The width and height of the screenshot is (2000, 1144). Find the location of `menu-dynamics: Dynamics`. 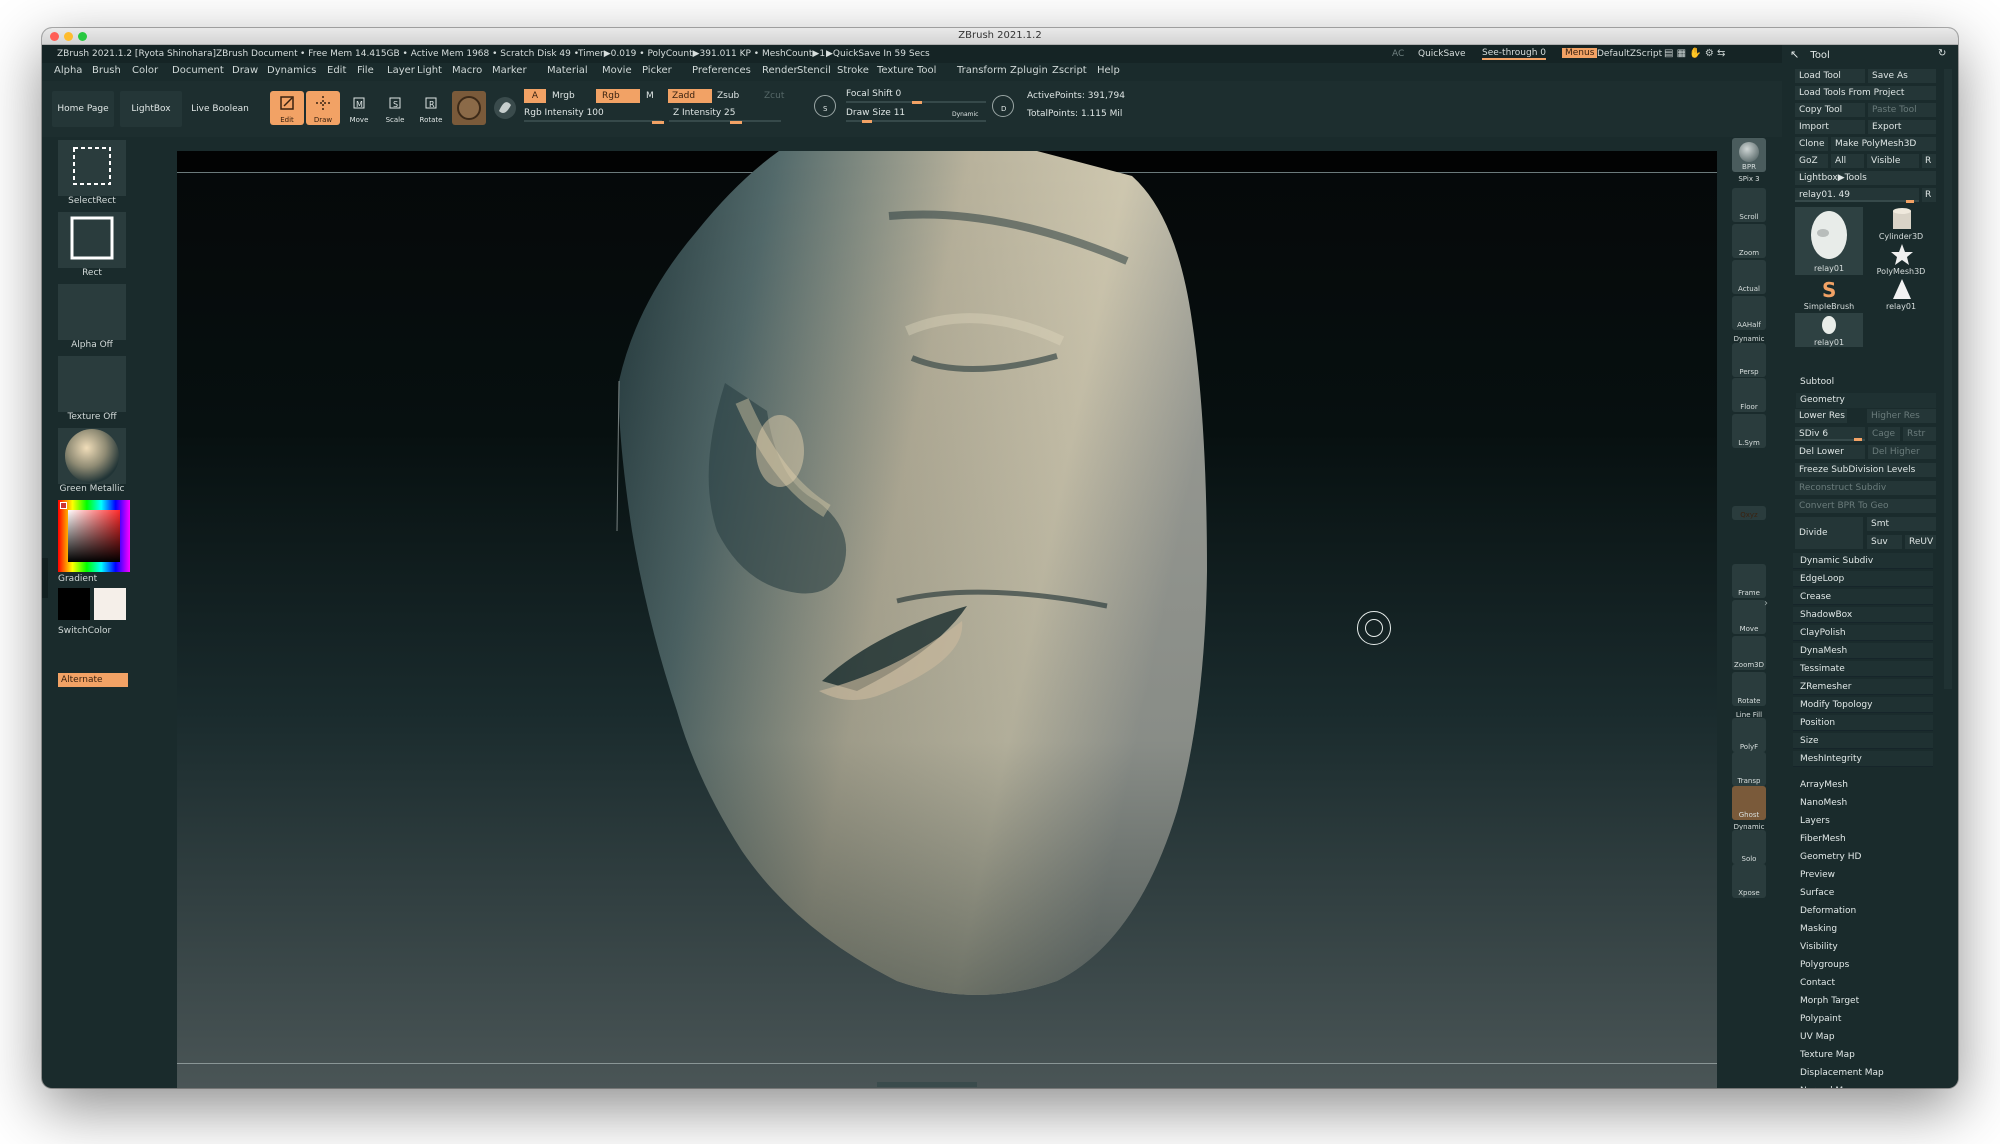

menu-dynamics: Dynamics is located at coordinates (291, 70).